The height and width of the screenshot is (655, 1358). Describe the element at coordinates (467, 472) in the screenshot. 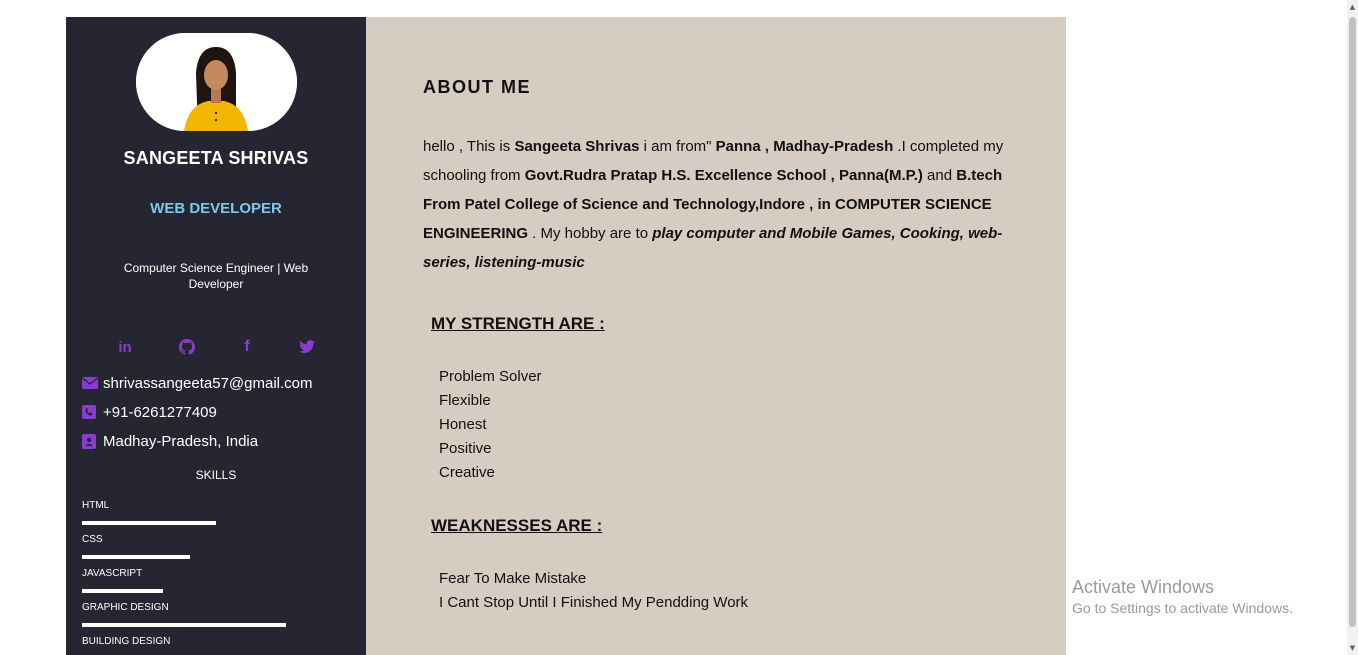

I see `list-item: Creative` at that location.